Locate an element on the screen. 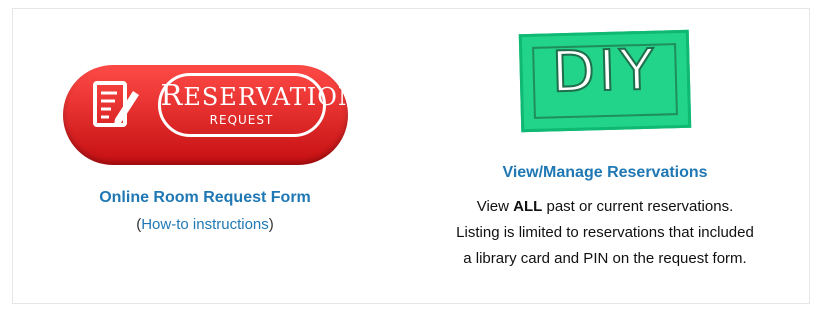  view-manage-reservations-link: View/Manage Reservations is located at coordinates (605, 173).